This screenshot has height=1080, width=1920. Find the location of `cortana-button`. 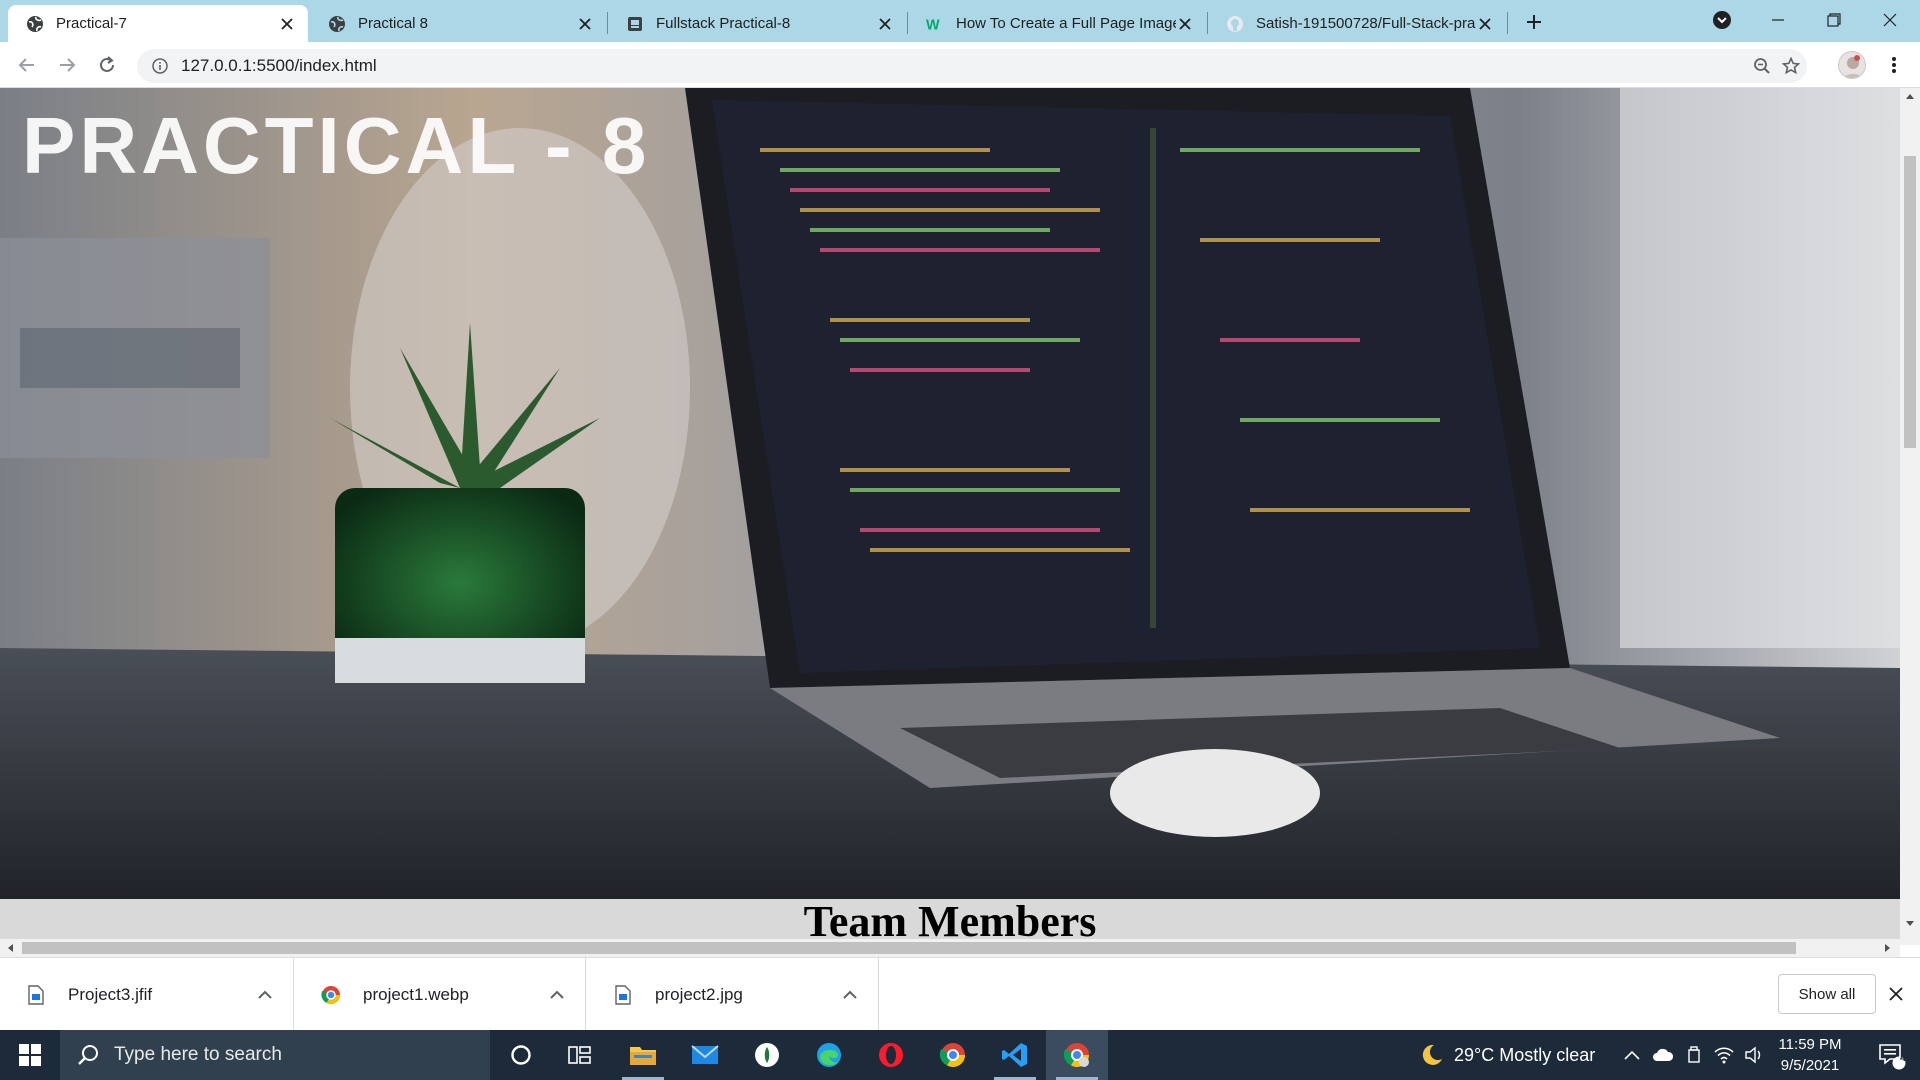

cortana-button is located at coordinates (521, 1055).